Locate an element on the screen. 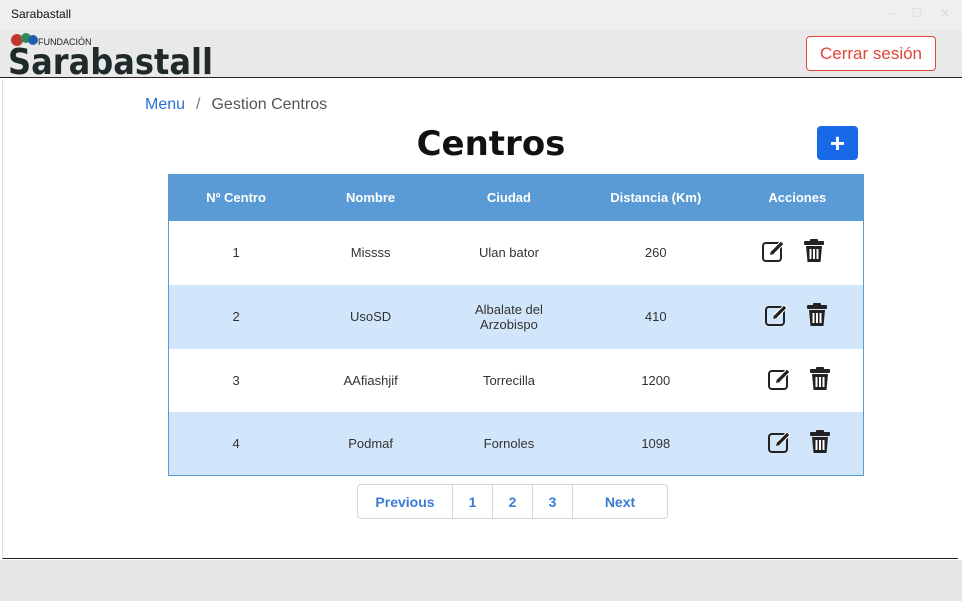 This screenshot has width=962, height=601. cell-ciudad: Torrecilla is located at coordinates (509, 380).